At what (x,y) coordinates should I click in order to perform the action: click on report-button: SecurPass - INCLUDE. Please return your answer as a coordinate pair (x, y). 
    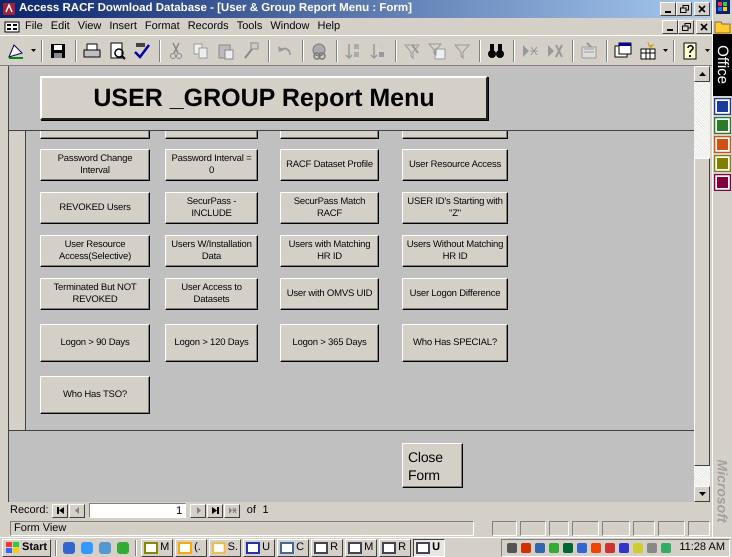
    Looking at the image, I should click on (211, 208).